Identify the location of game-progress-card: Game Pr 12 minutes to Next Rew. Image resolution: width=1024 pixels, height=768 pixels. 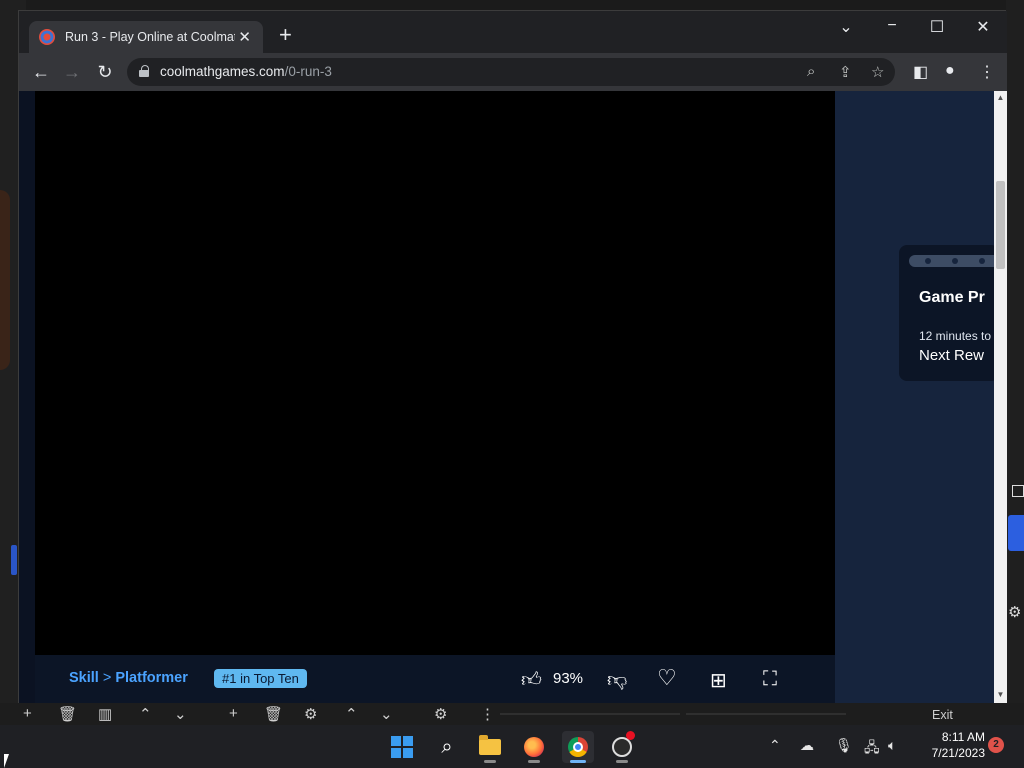
(946, 313).